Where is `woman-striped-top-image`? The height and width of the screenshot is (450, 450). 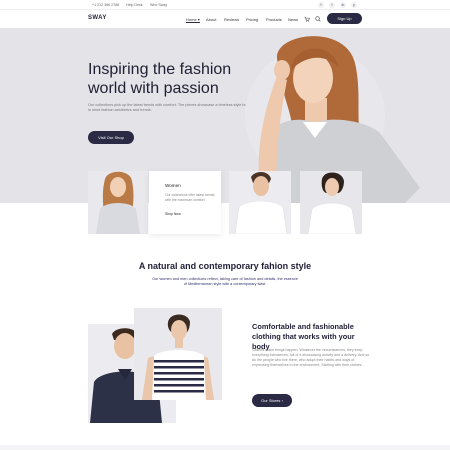 woman-striped-top-image is located at coordinates (178, 354).